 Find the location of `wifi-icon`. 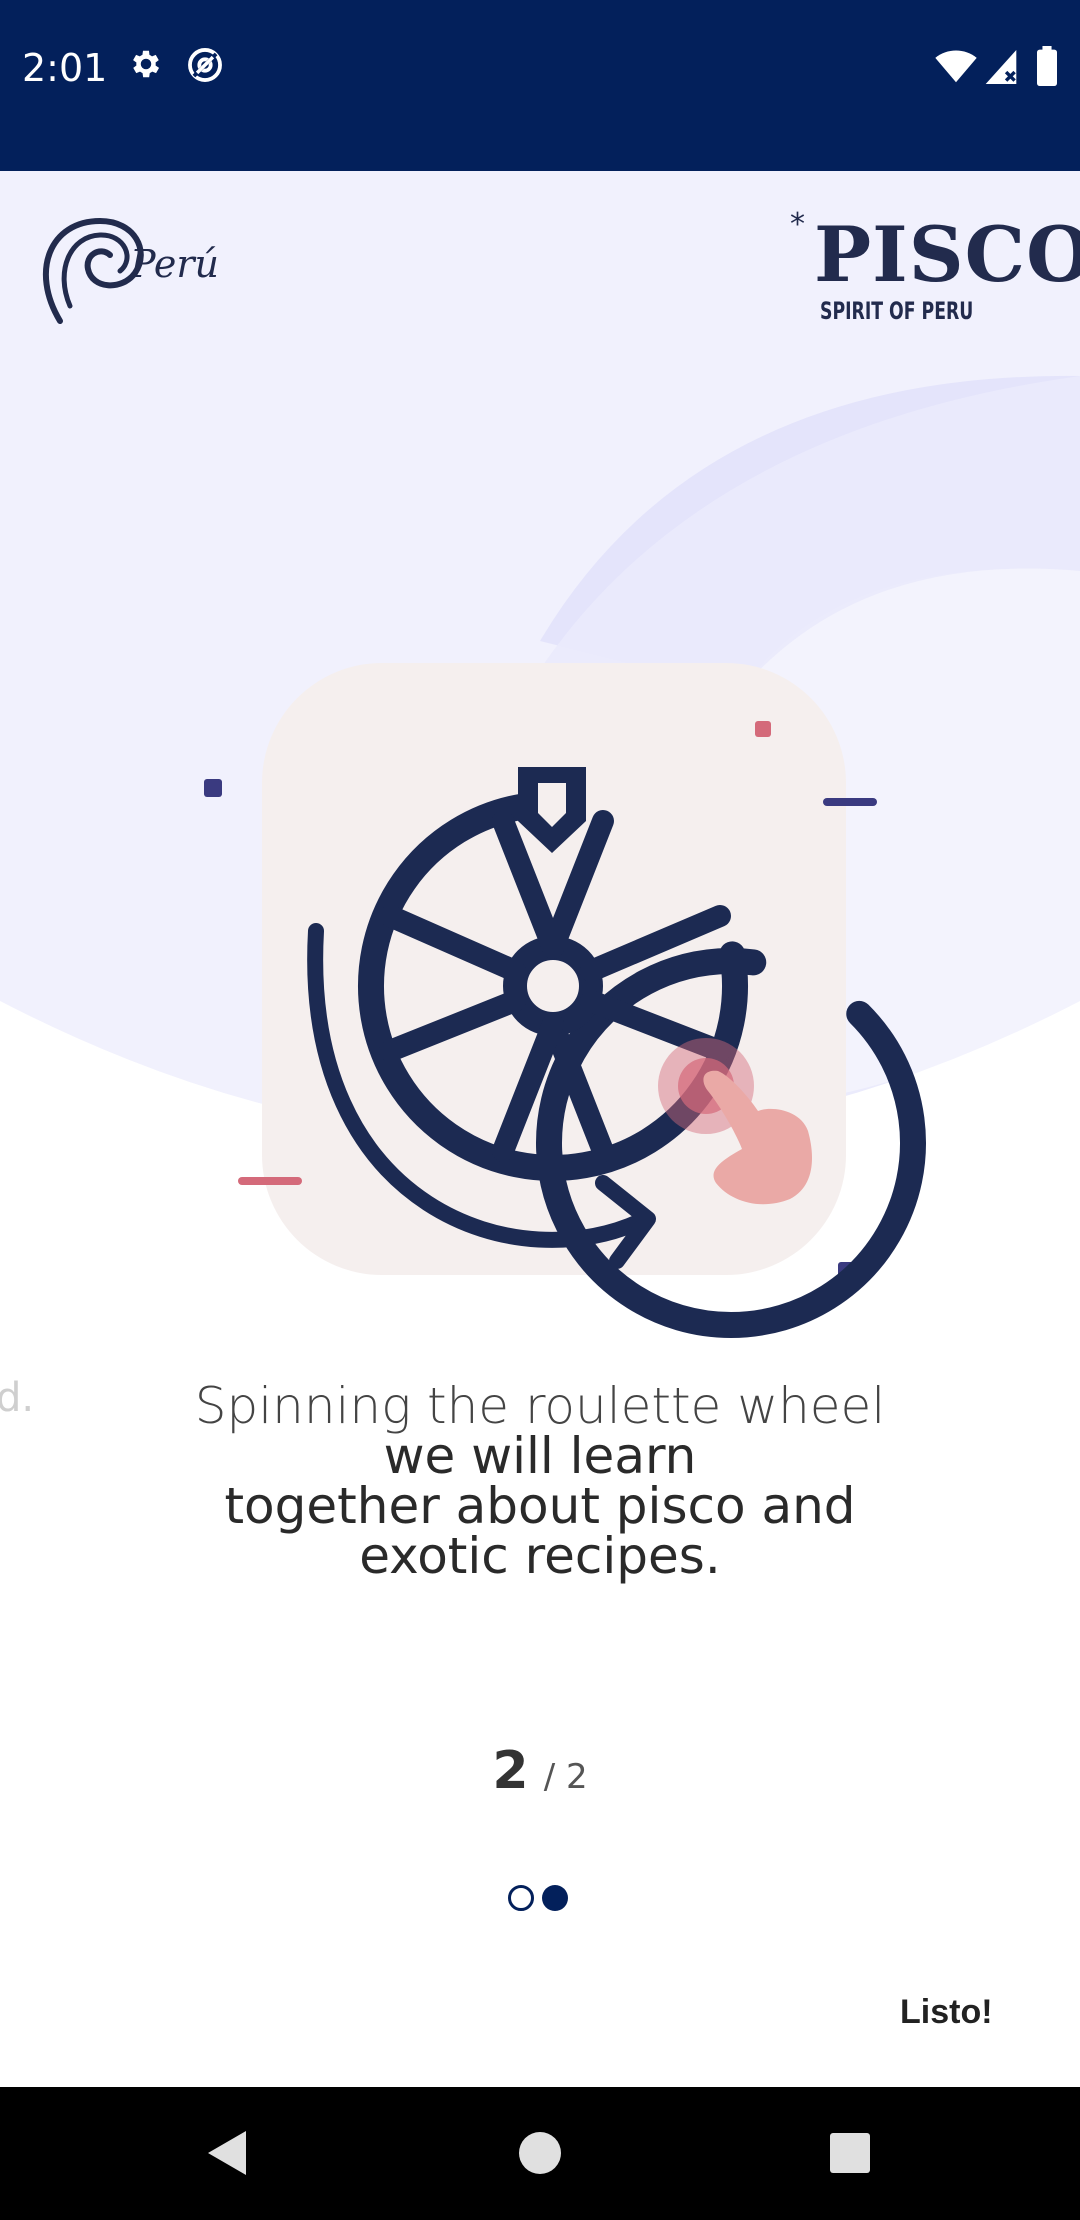

wifi-icon is located at coordinates (956, 66).